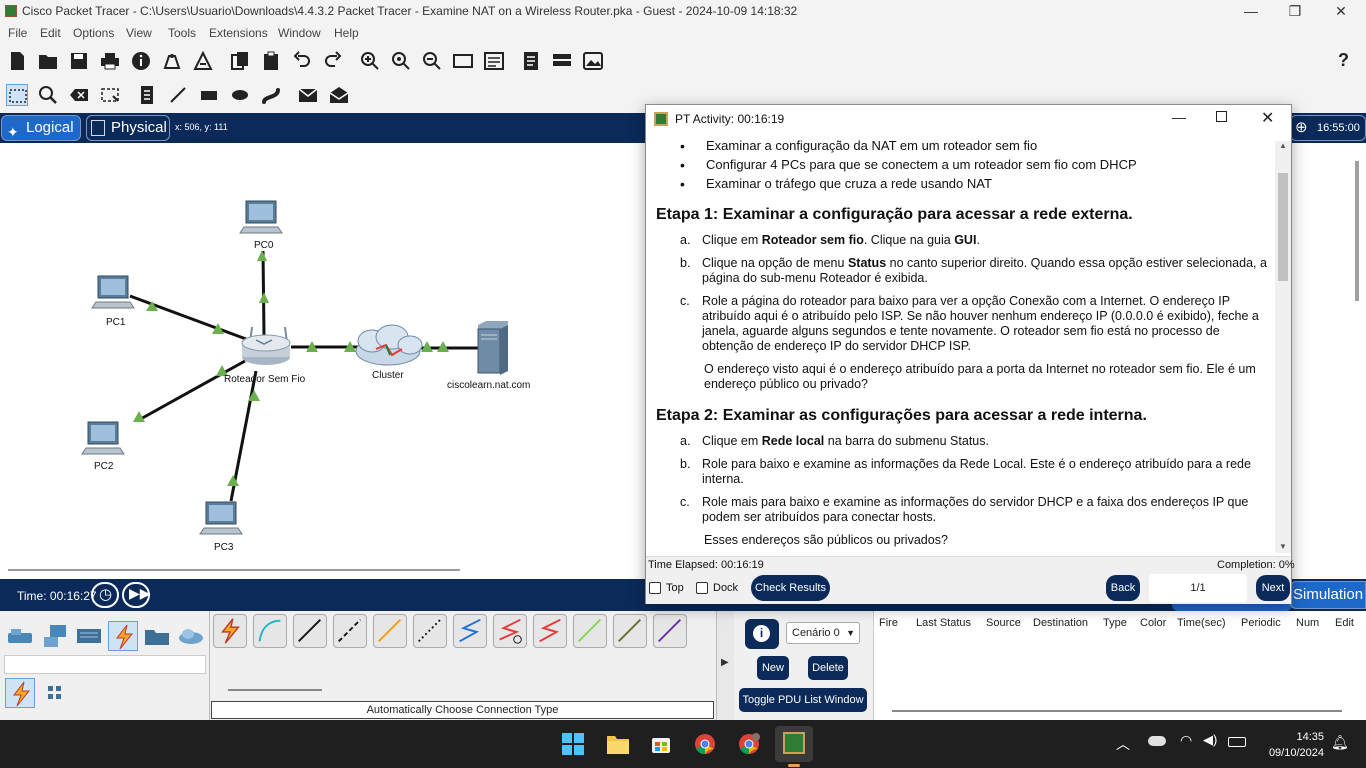 The width and height of the screenshot is (1366, 768). What do you see at coordinates (172, 61) in the screenshot?
I see `network-info-icon` at bounding box center [172, 61].